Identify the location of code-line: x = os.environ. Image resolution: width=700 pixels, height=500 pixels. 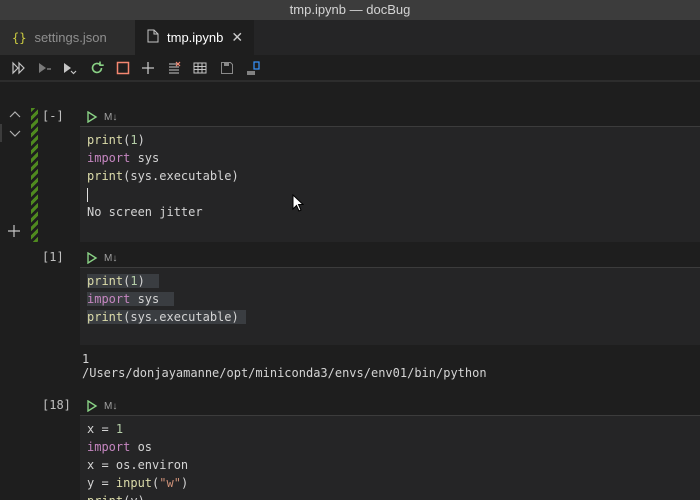
(138, 465).